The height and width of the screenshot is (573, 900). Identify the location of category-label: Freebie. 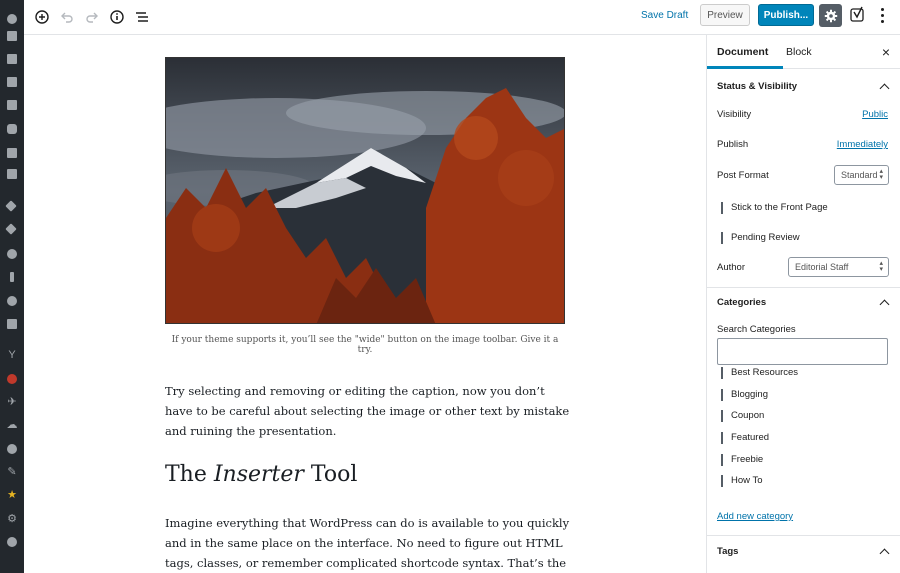
(747, 459).